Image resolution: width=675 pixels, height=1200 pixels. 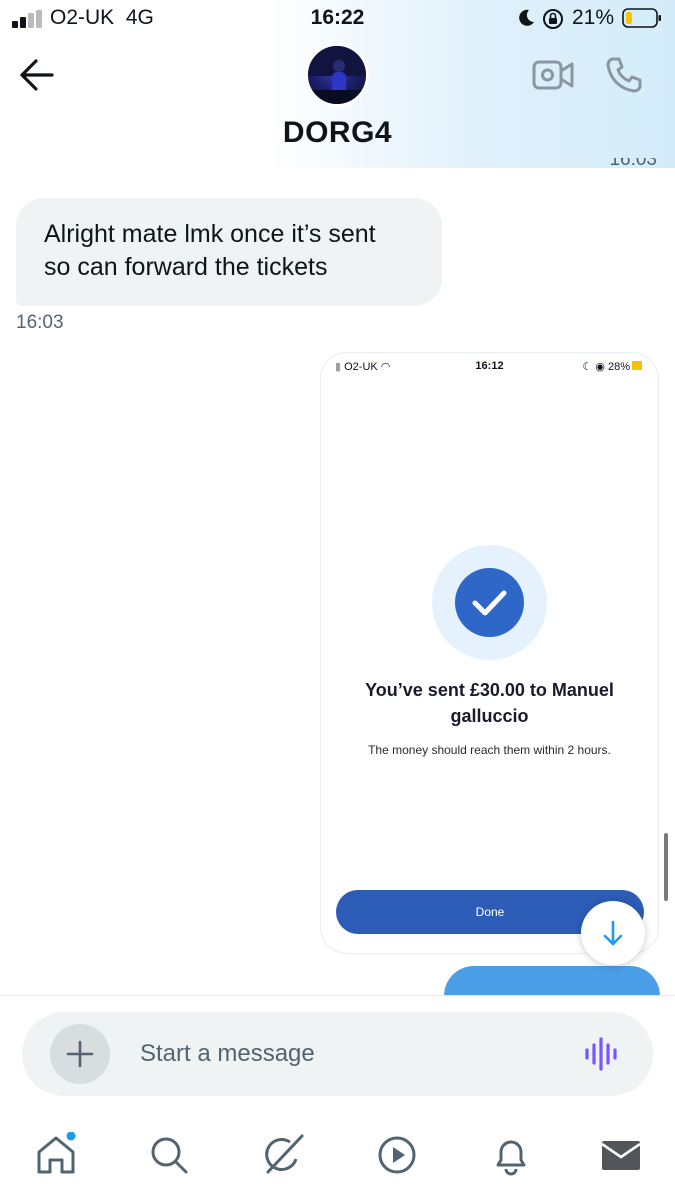 I want to click on do-not-disturb-moon-icon, so click(x=526, y=17).